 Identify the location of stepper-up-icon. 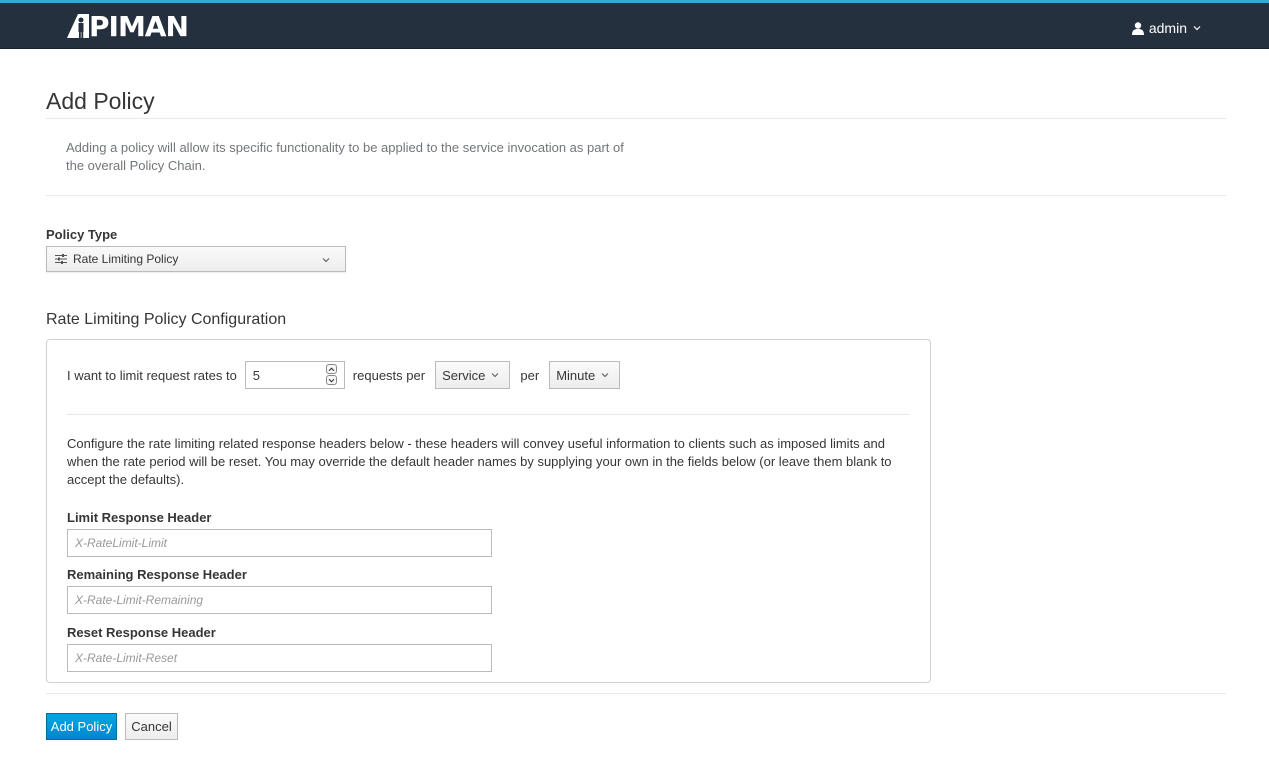
(331, 369).